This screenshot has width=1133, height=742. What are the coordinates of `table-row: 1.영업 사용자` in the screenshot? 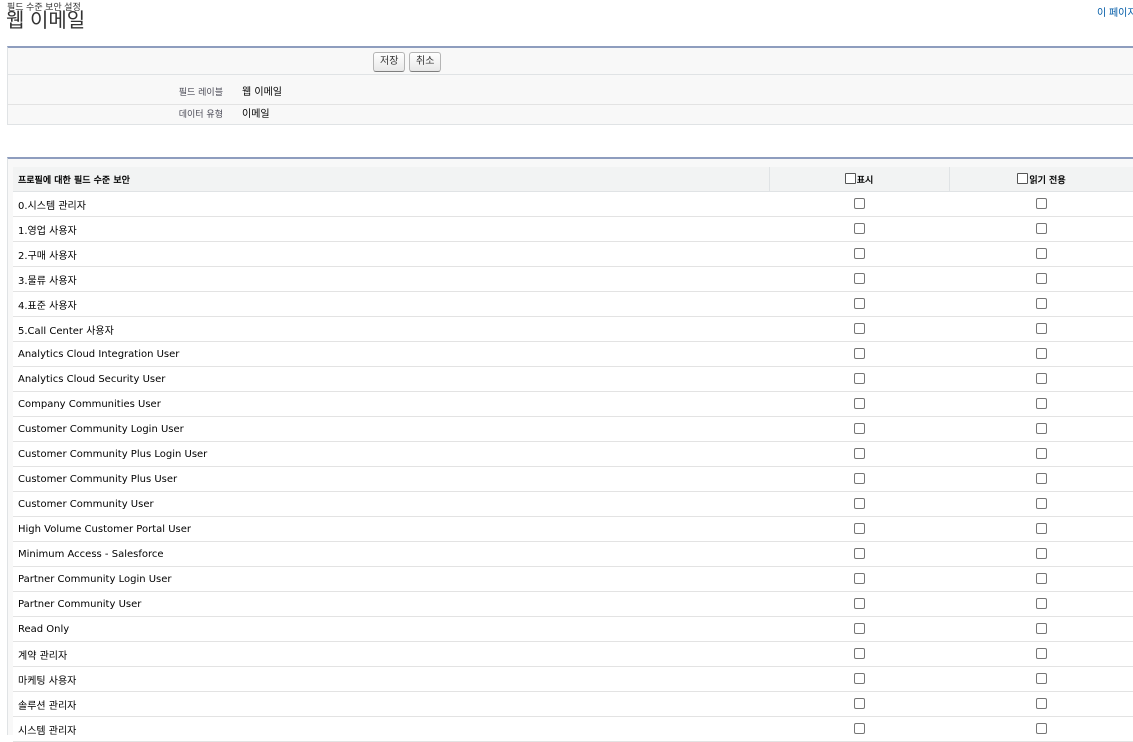 It's located at (573, 229).